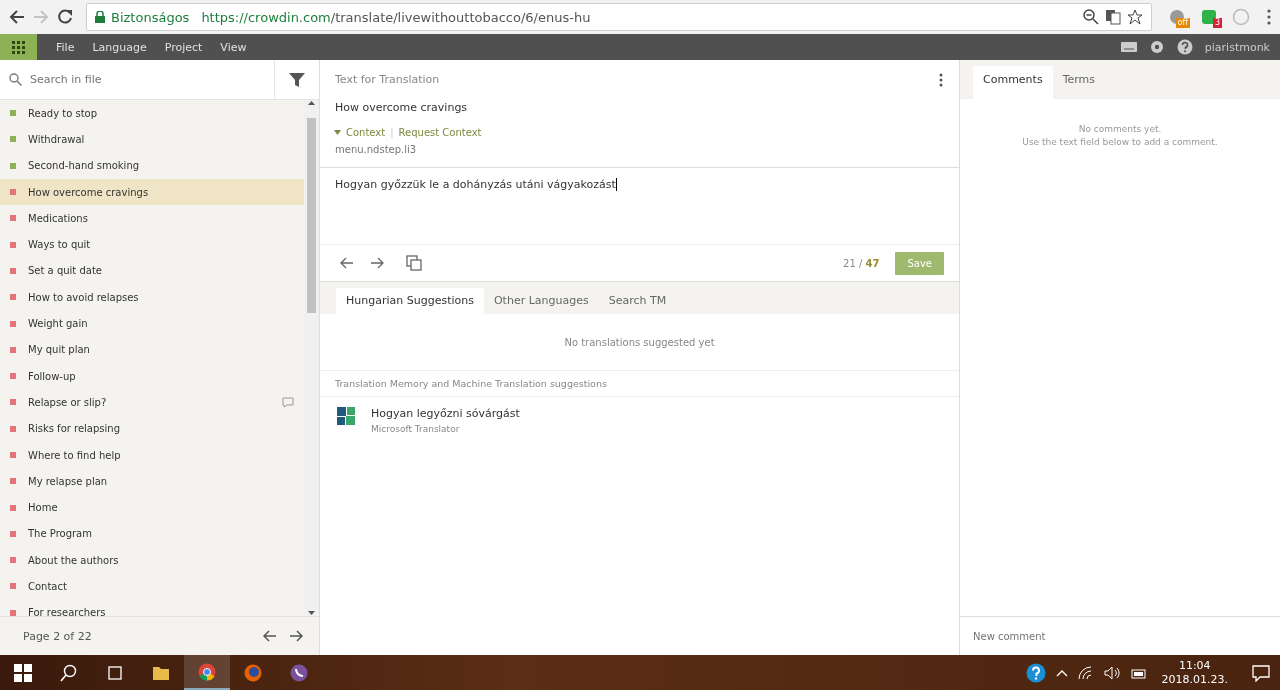 This screenshot has height=690, width=1280. Describe the element at coordinates (639, 206) in the screenshot. I see `translation-field: Hogyan győzzük le a dohányzás utáni vágyakozást` at that location.